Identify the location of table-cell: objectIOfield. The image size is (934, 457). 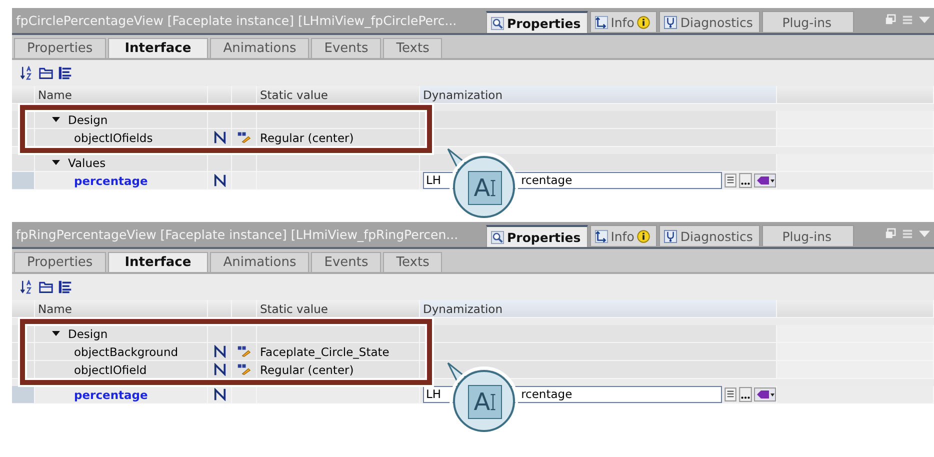
(121, 370).